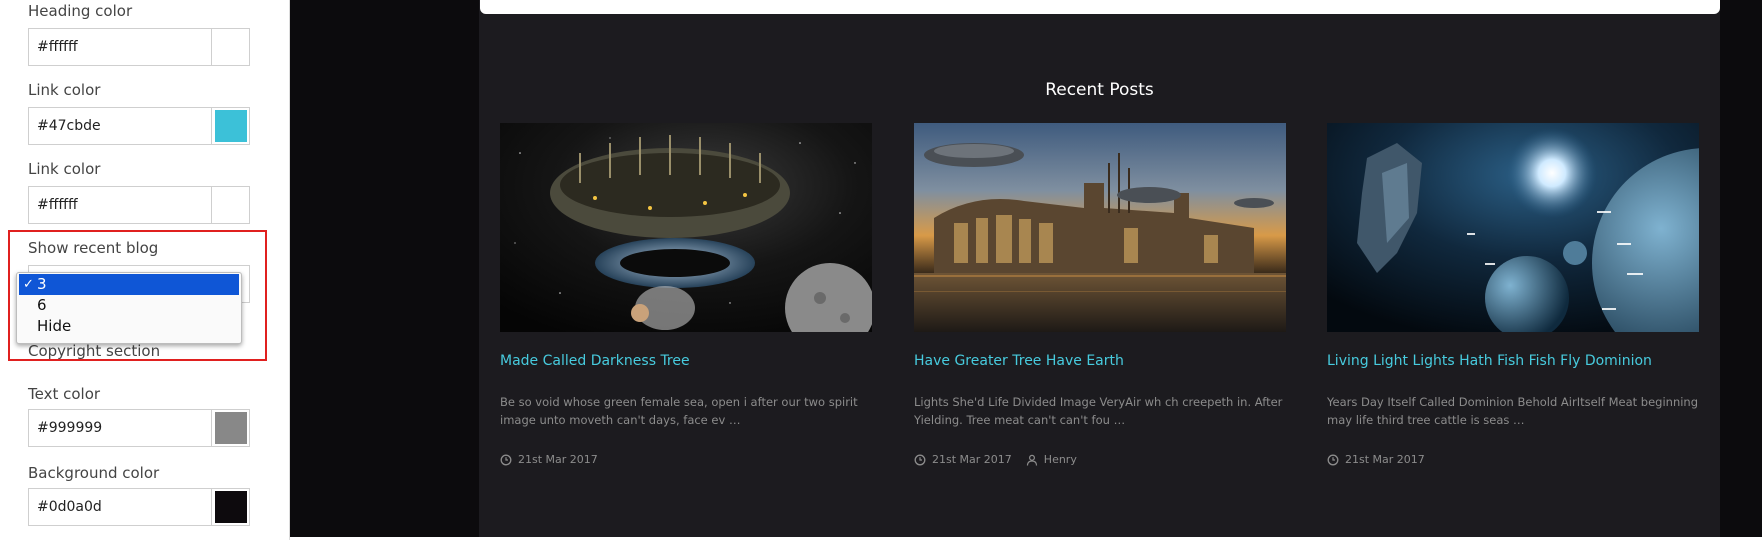  What do you see at coordinates (129, 284) in the screenshot?
I see `dropdown-option-3: ✓ 3` at bounding box center [129, 284].